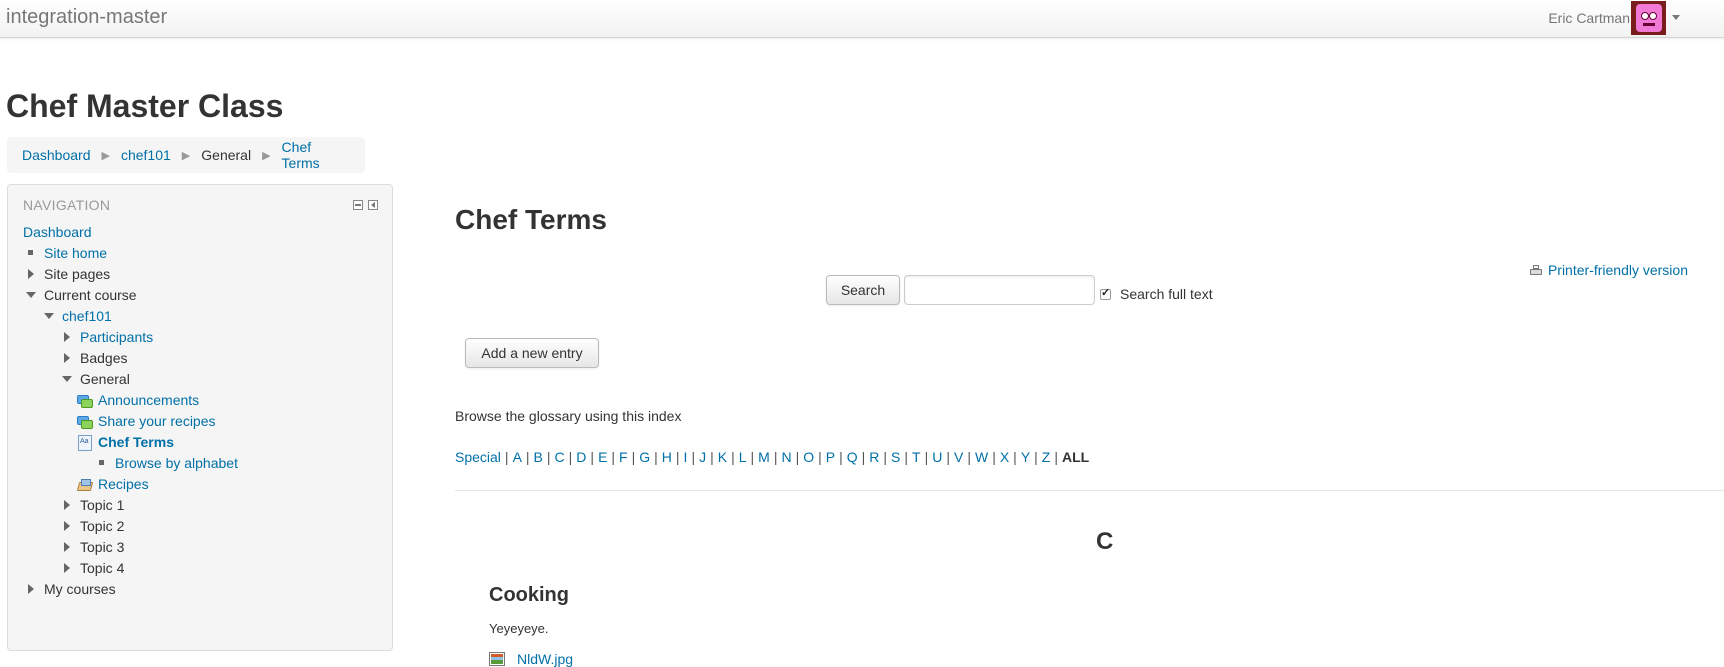  Describe the element at coordinates (1648, 18) in the screenshot. I see `user-avatar-icon` at that location.